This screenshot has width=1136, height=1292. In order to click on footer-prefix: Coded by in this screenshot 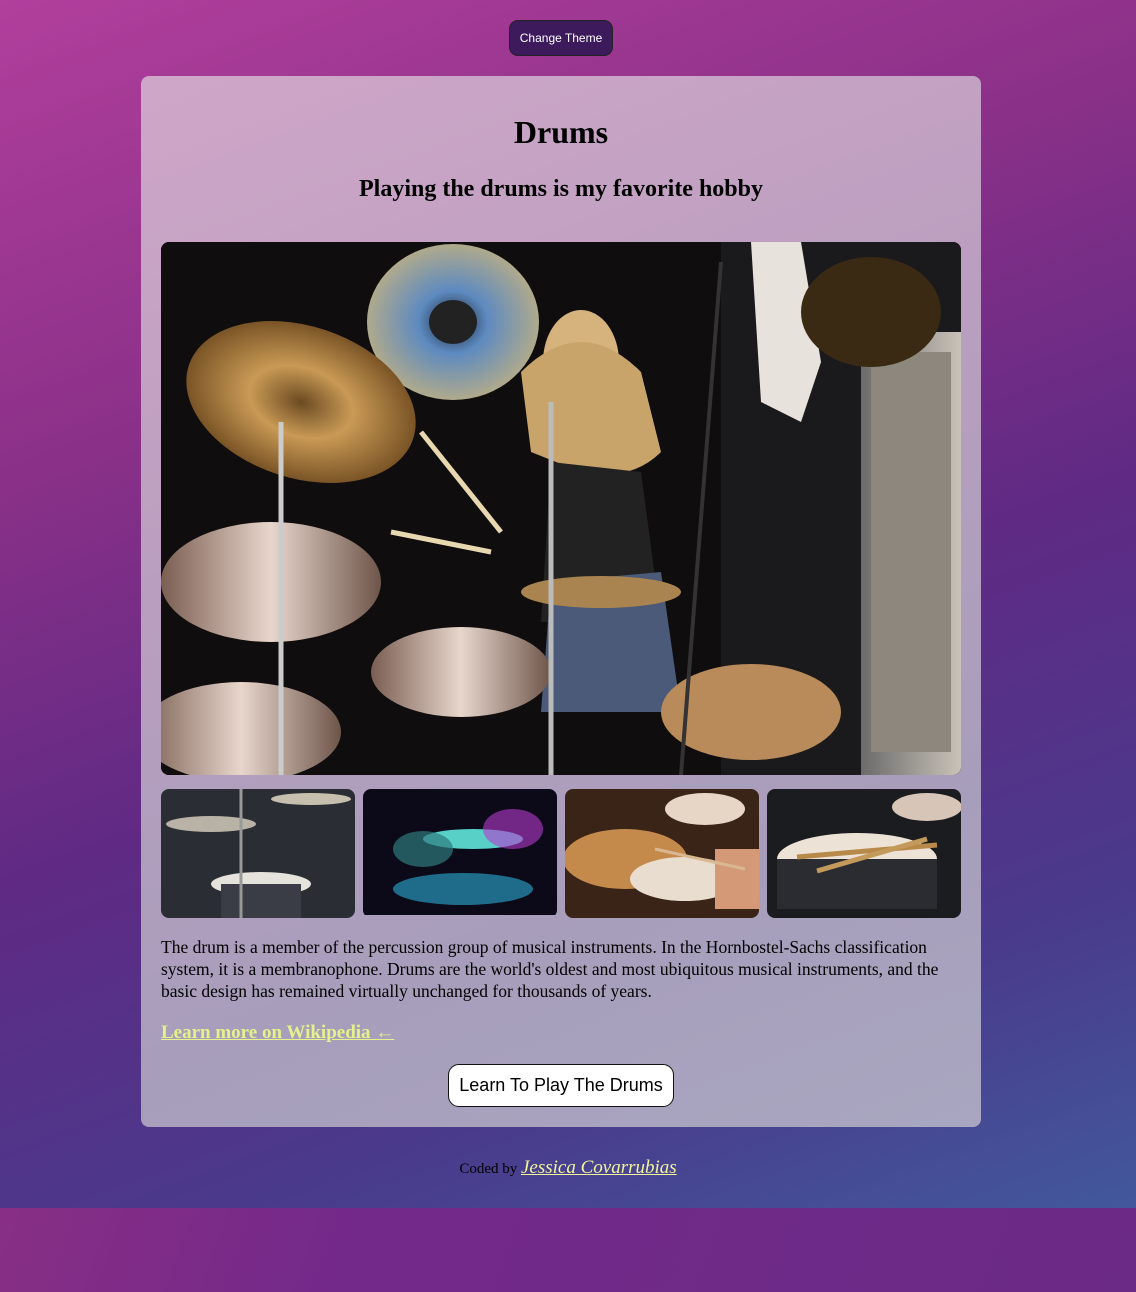, I will do `click(490, 1169)`.